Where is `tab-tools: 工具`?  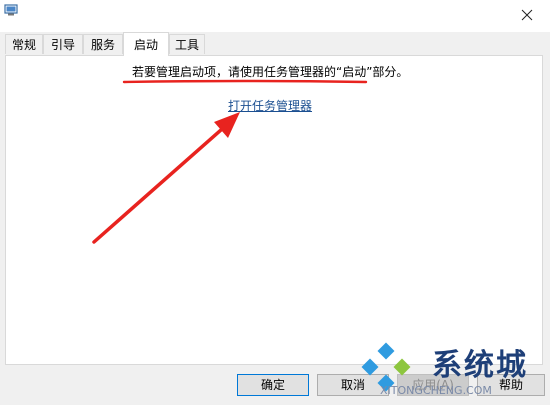
tab-tools: 工具 is located at coordinates (187, 44).